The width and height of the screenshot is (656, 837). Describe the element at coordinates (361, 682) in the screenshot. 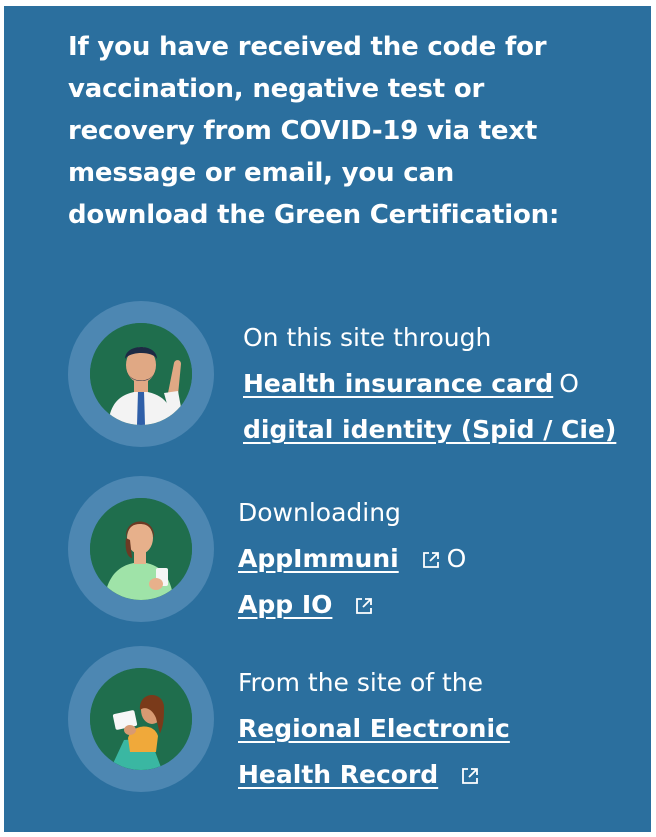

I see `option-lead: From the site of the` at that location.